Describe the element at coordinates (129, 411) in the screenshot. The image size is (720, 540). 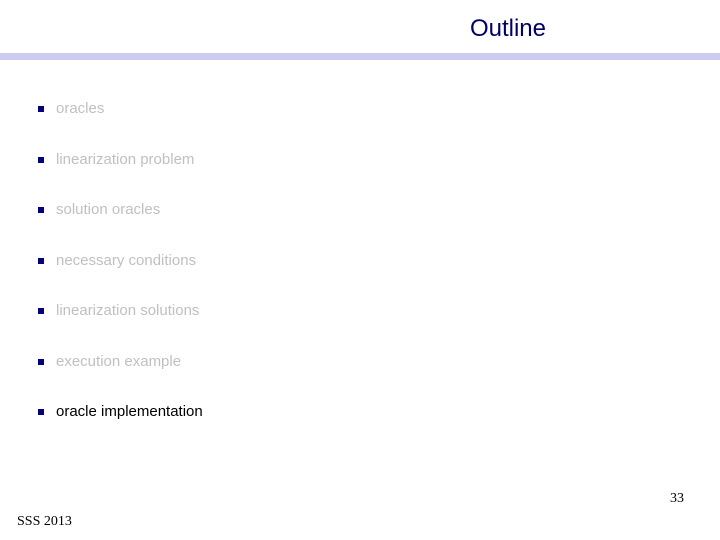
I see `outline-item-label: oracle implementation` at that location.